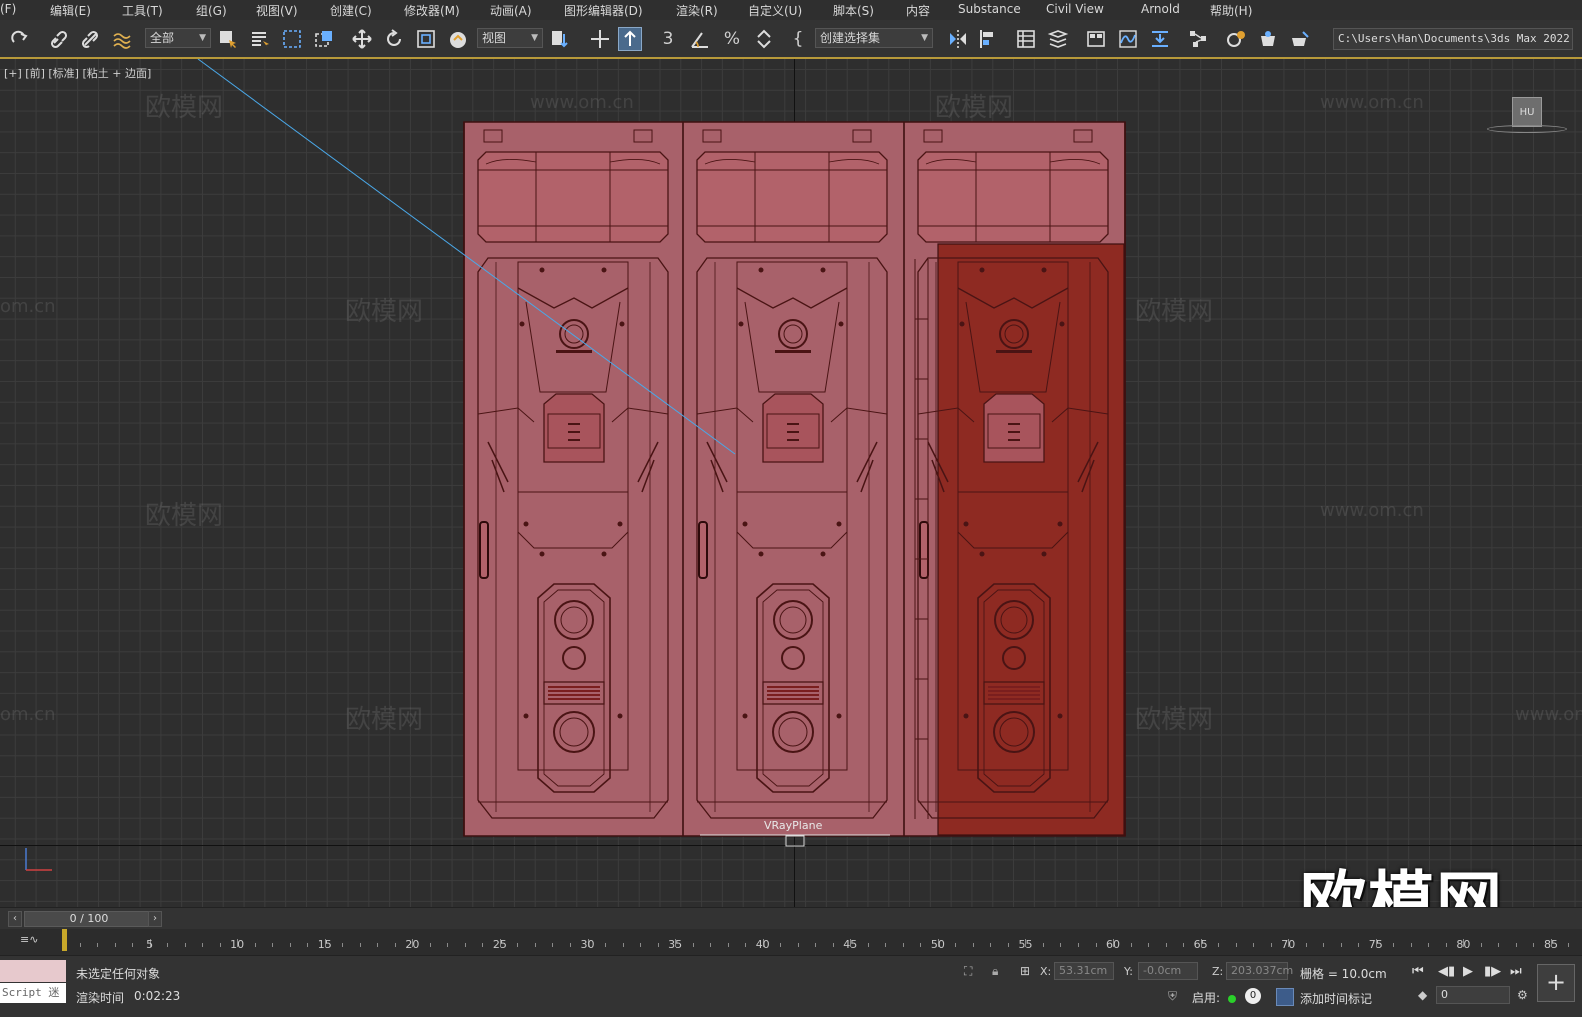 This screenshot has height=1017, width=1582. Describe the element at coordinates (697, 10) in the screenshot. I see `menu-item: 渲染(R)` at that location.